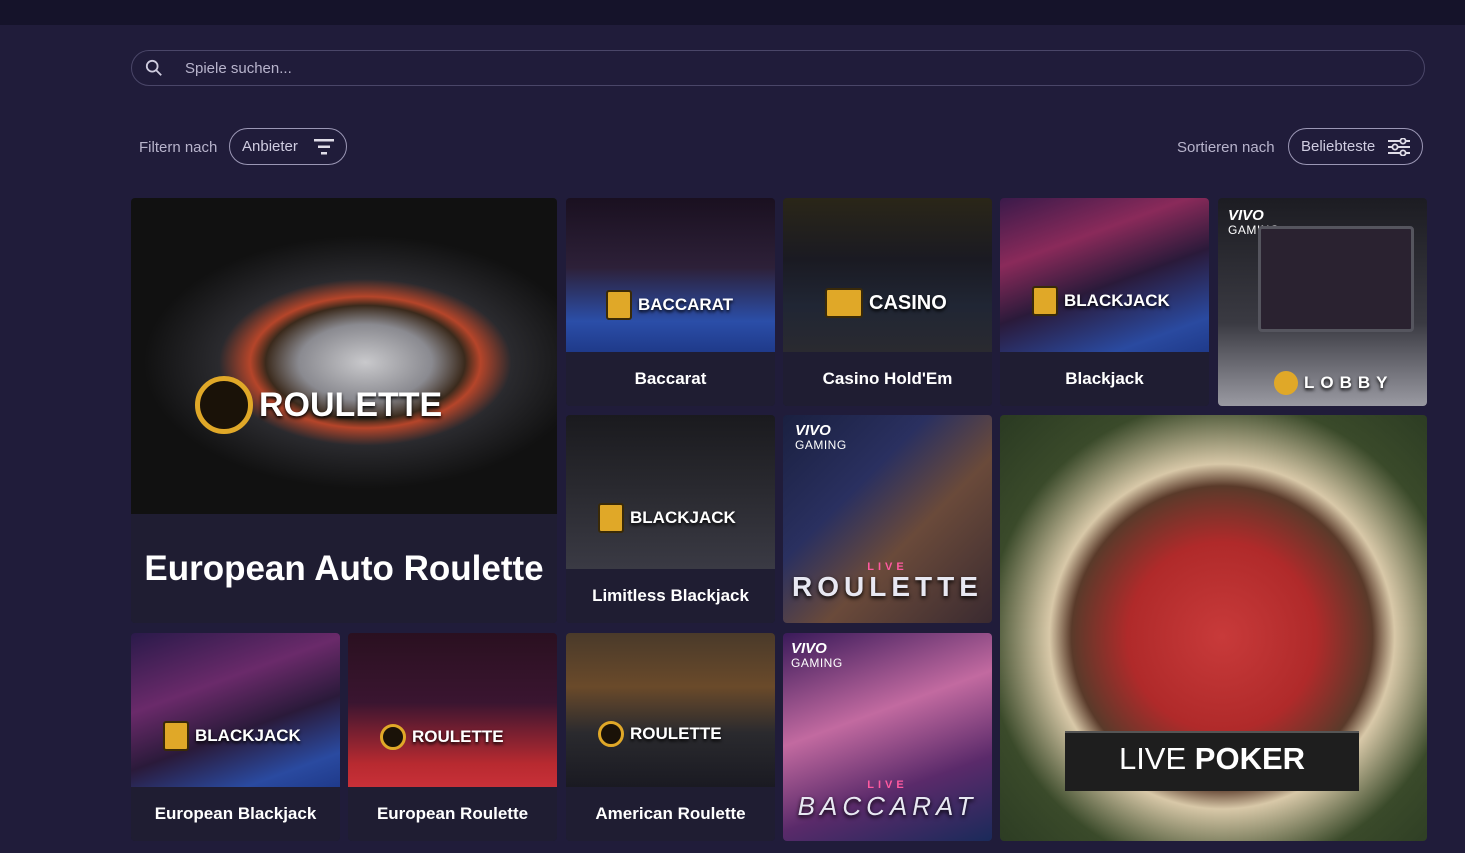  Describe the element at coordinates (887, 586) in the screenshot. I see `roulette-title: ROULETTE` at that location.